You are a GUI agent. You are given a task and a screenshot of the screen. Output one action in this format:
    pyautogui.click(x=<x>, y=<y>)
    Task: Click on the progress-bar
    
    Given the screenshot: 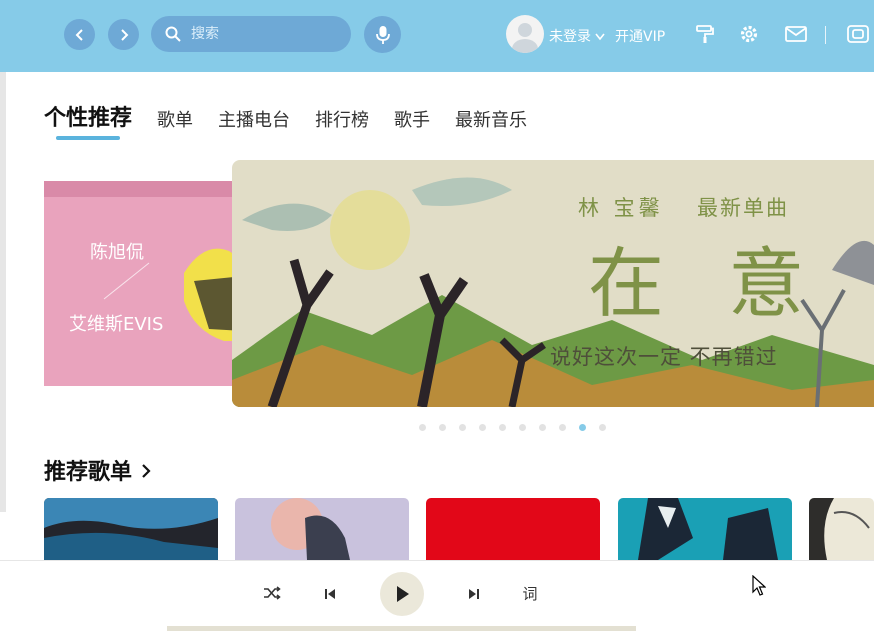 What is the action you would take?
    pyautogui.click(x=401, y=628)
    